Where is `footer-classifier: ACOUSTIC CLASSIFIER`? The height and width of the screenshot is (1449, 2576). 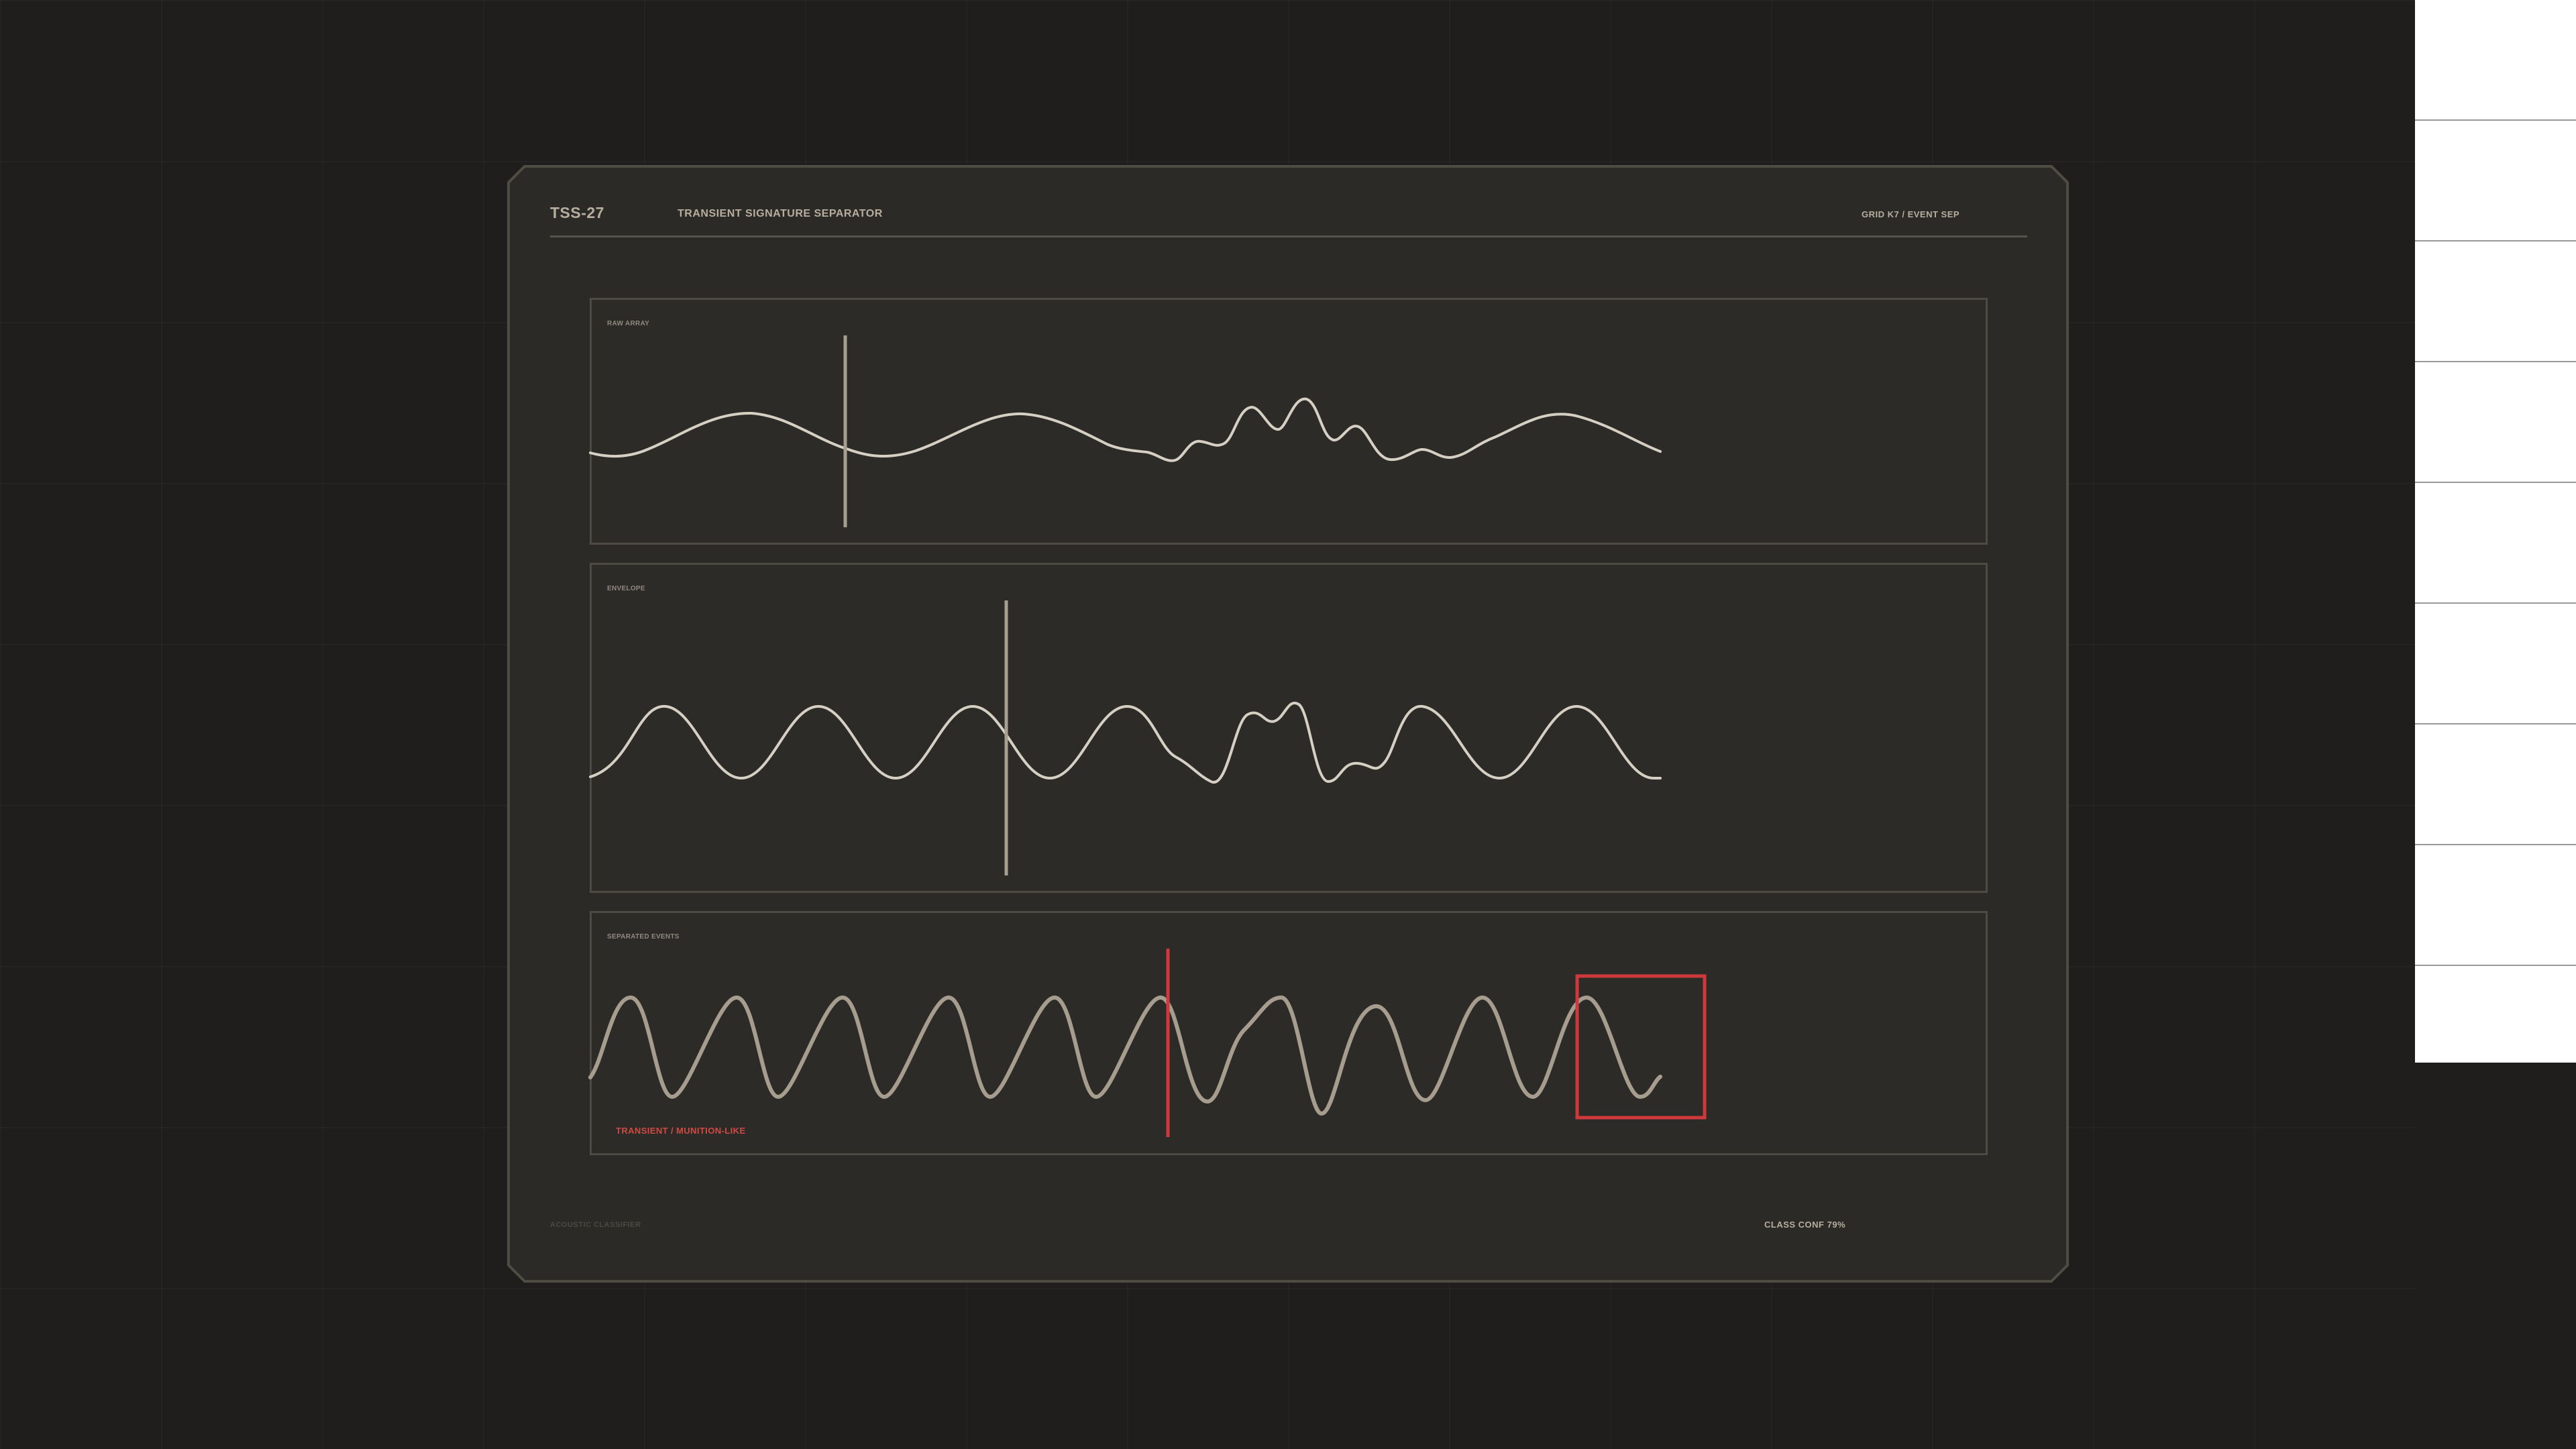 footer-classifier: ACOUSTIC CLASSIFIER is located at coordinates (595, 1225).